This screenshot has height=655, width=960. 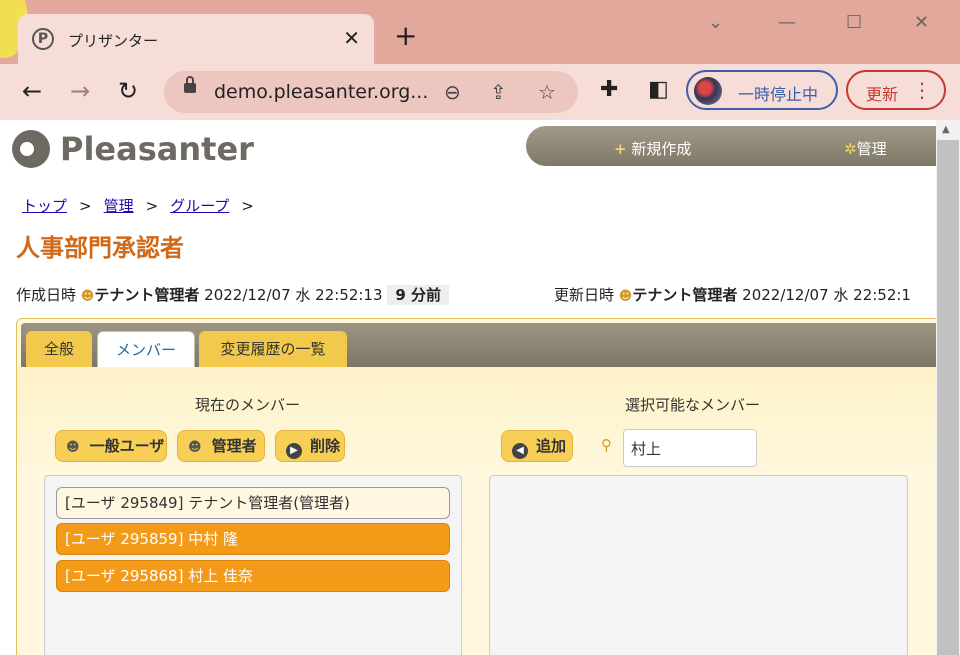 What do you see at coordinates (882, 94) in the screenshot?
I see `update-label: 更新` at bounding box center [882, 94].